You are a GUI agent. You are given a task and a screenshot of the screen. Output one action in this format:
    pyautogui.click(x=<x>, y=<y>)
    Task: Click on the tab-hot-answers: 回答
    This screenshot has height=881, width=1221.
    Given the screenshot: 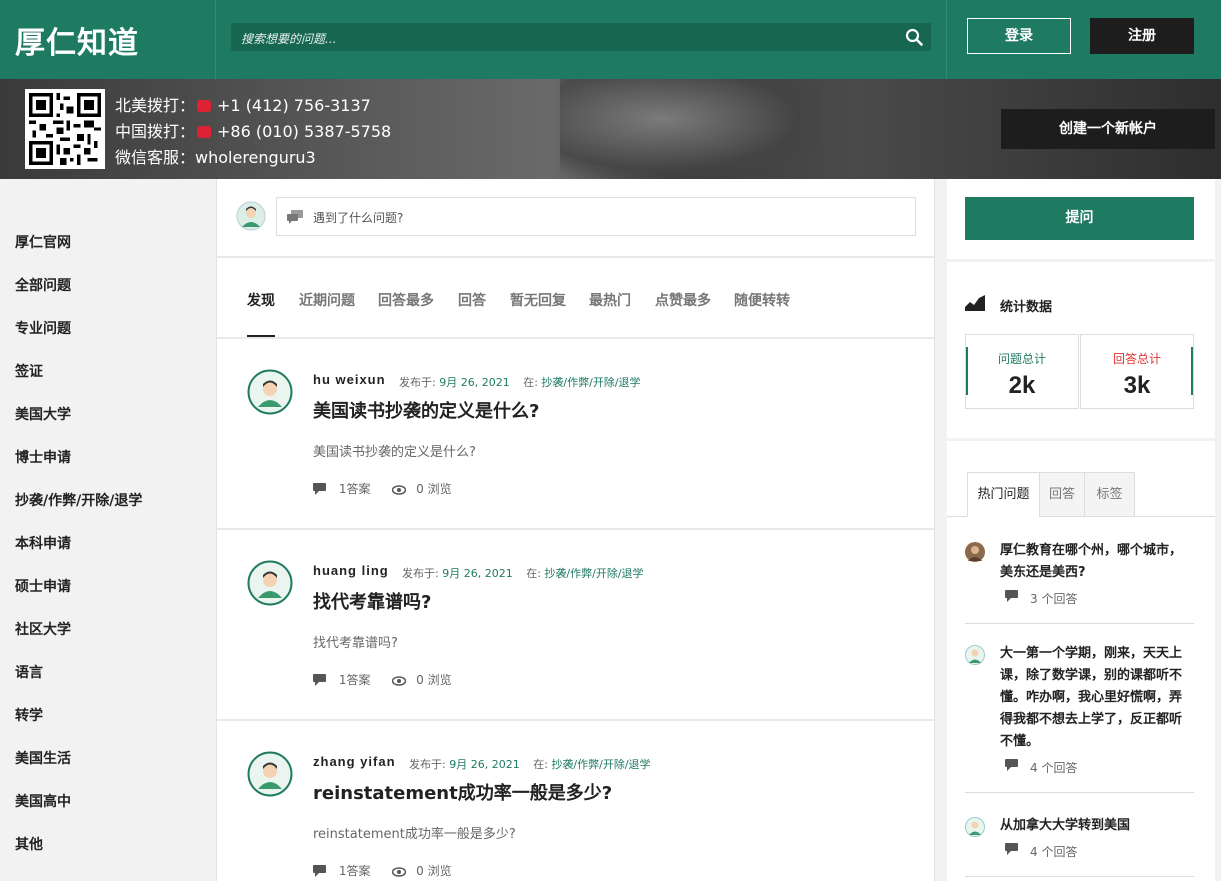 What is the action you would take?
    pyautogui.click(x=1062, y=494)
    